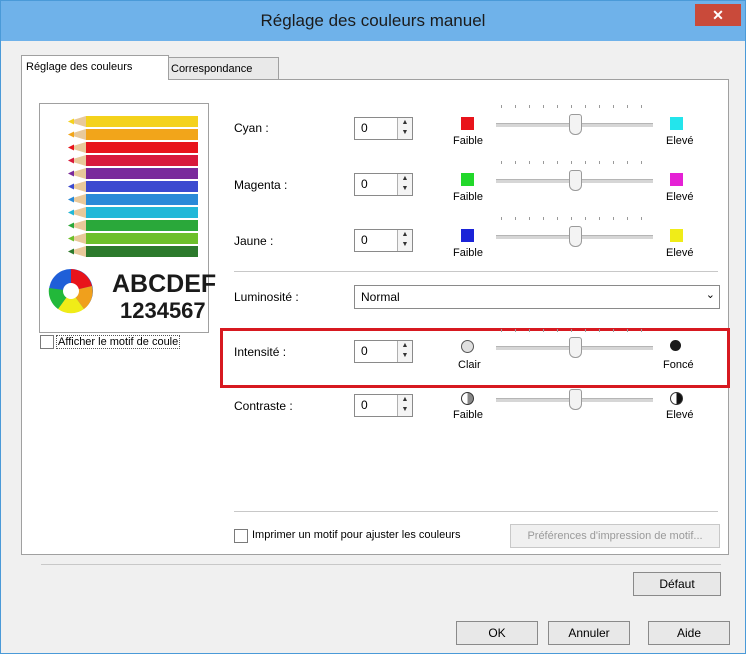 This screenshot has width=746, height=654. What do you see at coordinates (680, 197) in the screenshot?
I see `magenta-high-label: Elevé` at bounding box center [680, 197].